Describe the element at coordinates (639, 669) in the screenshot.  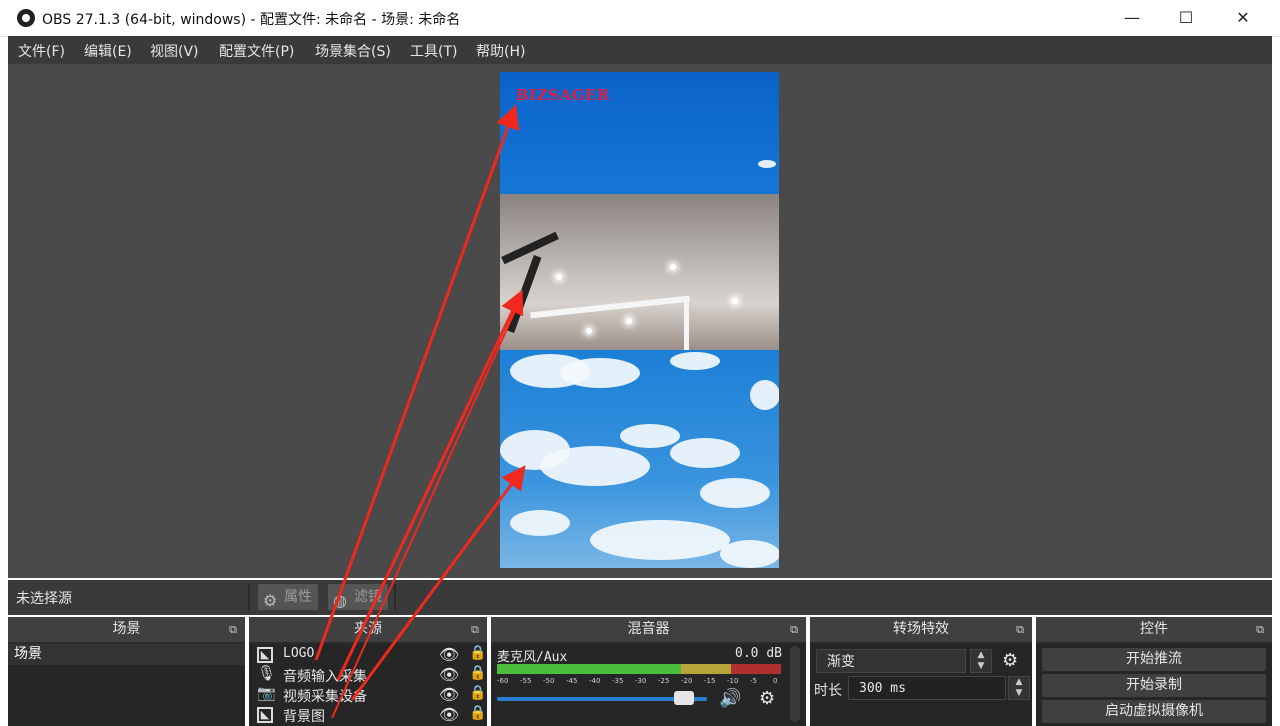
I see `volume-meter` at that location.